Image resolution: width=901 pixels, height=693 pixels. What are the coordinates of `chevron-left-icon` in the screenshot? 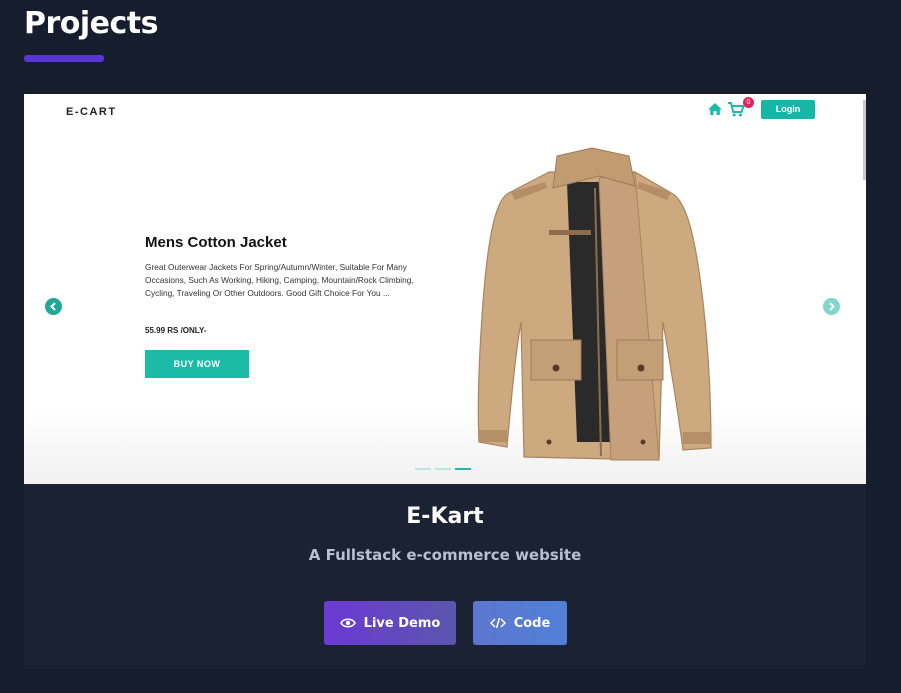 It's located at (53, 306).